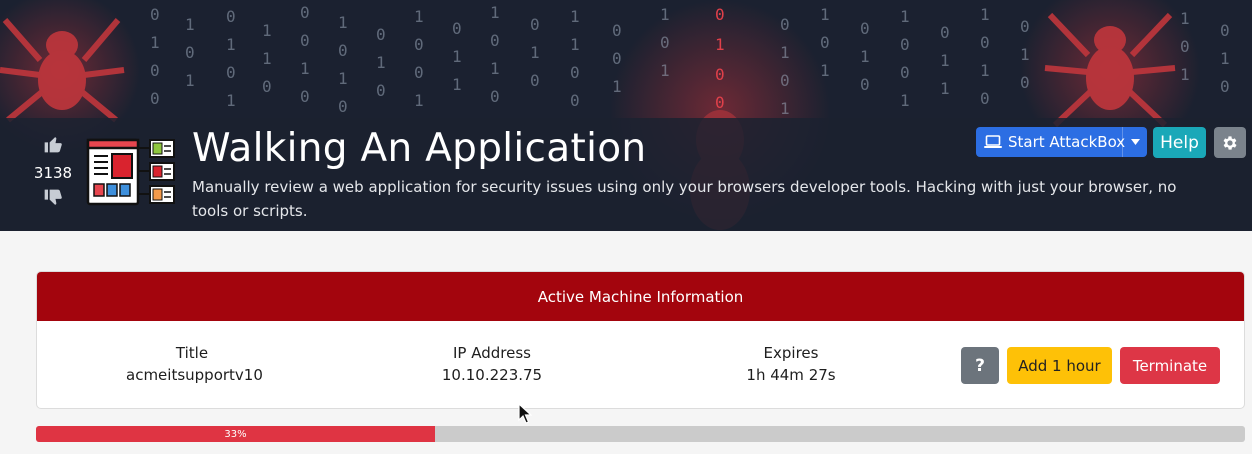 The width and height of the screenshot is (1252, 454). What do you see at coordinates (194, 375) in the screenshot?
I see `machine-title-value: acmeitsupportv10` at bounding box center [194, 375].